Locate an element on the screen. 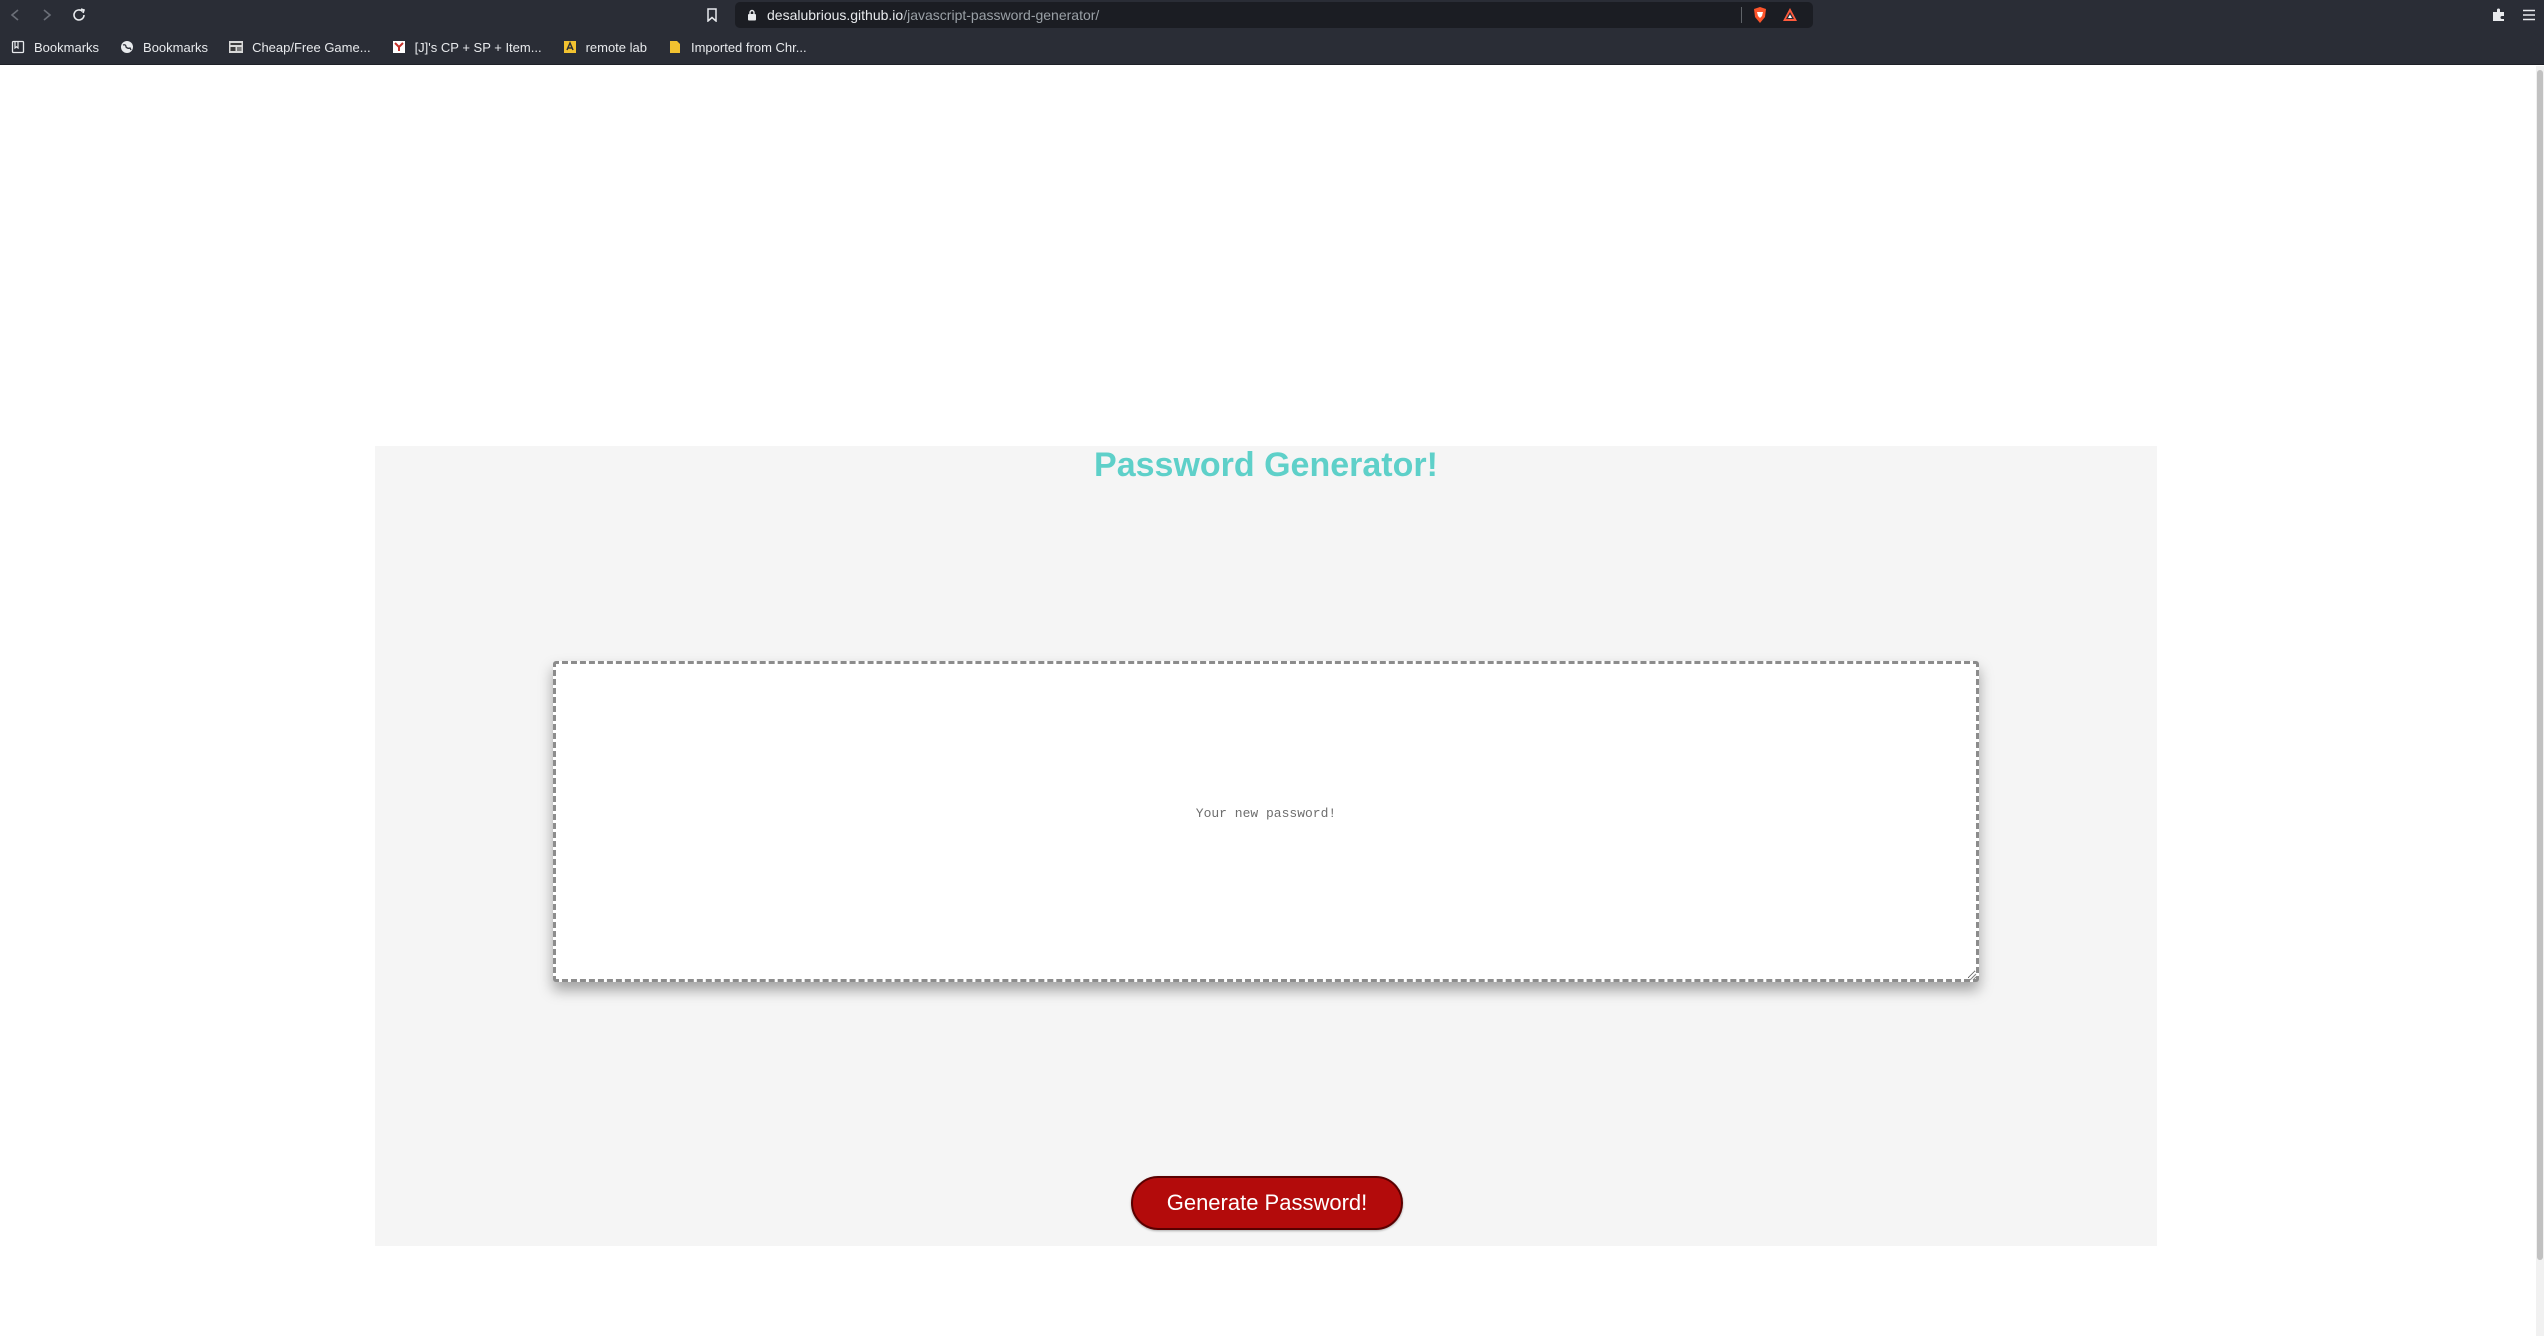  reload-icon is located at coordinates (79, 14).